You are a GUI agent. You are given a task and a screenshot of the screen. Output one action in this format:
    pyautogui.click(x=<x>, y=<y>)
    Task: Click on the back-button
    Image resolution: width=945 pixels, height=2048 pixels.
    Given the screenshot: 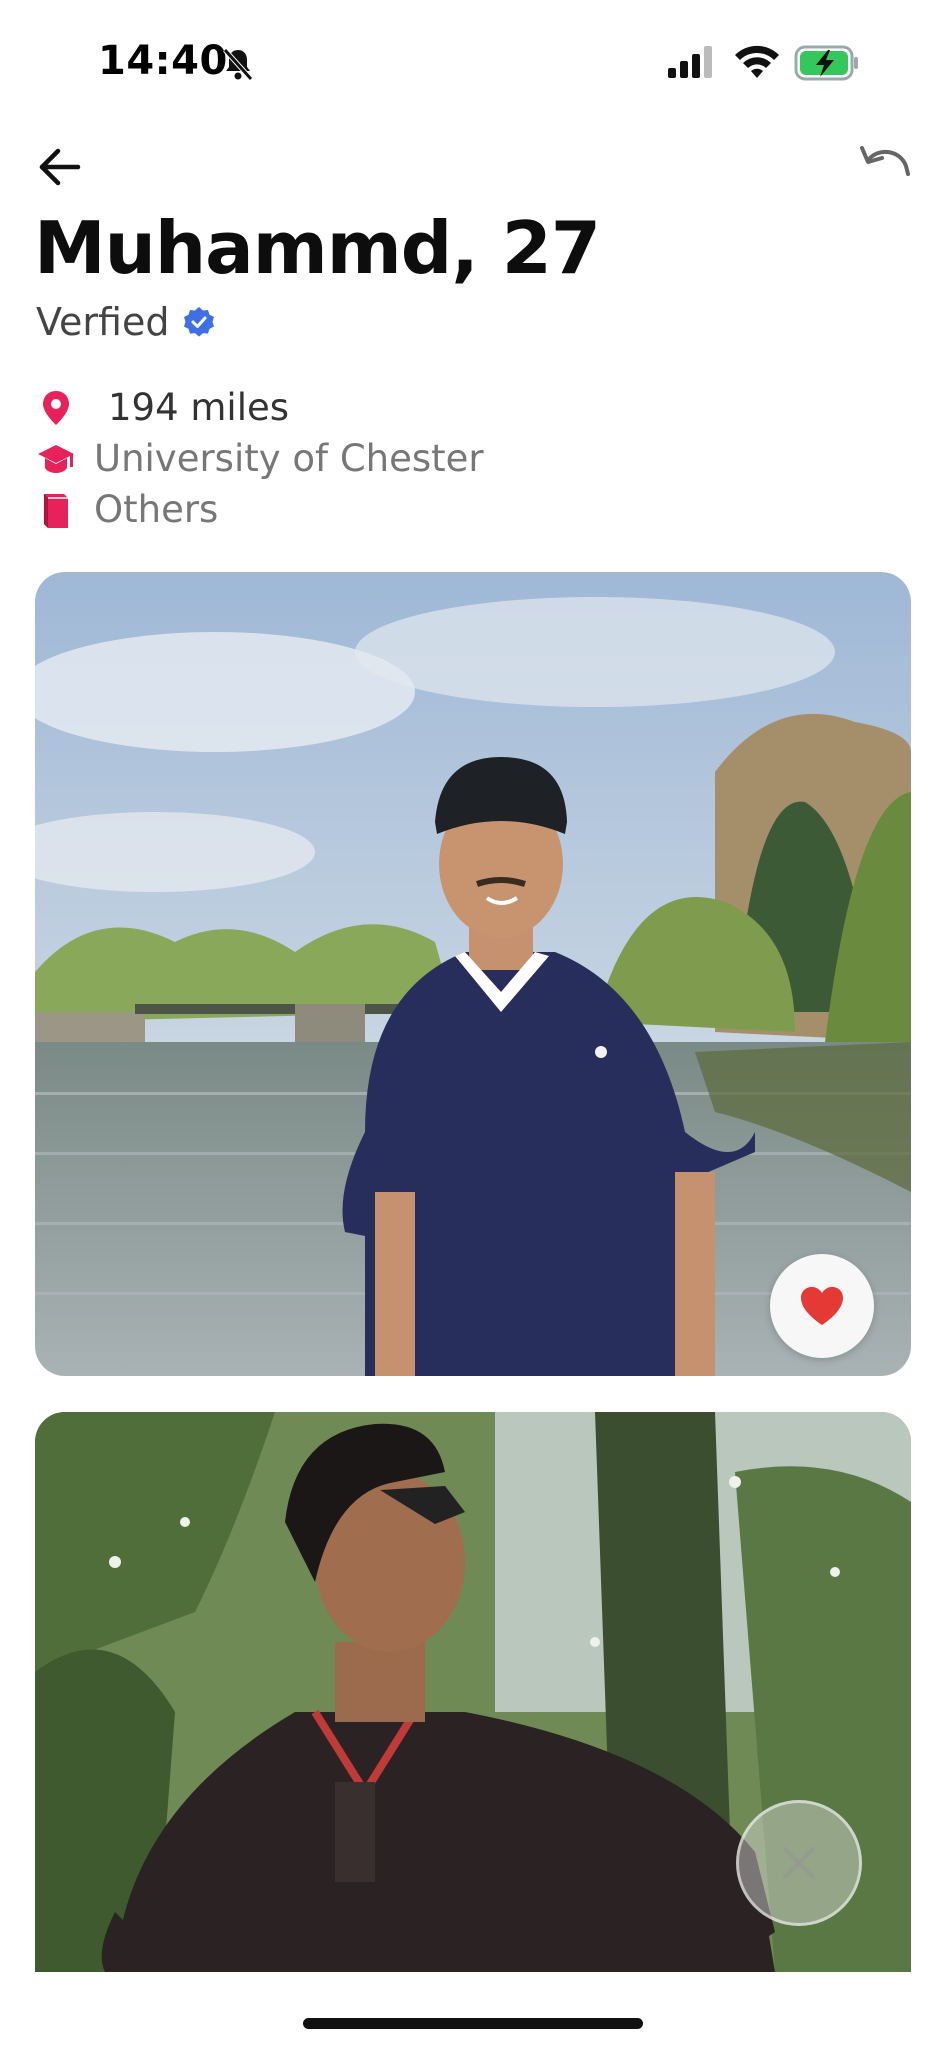 What is the action you would take?
    pyautogui.click(x=61, y=167)
    